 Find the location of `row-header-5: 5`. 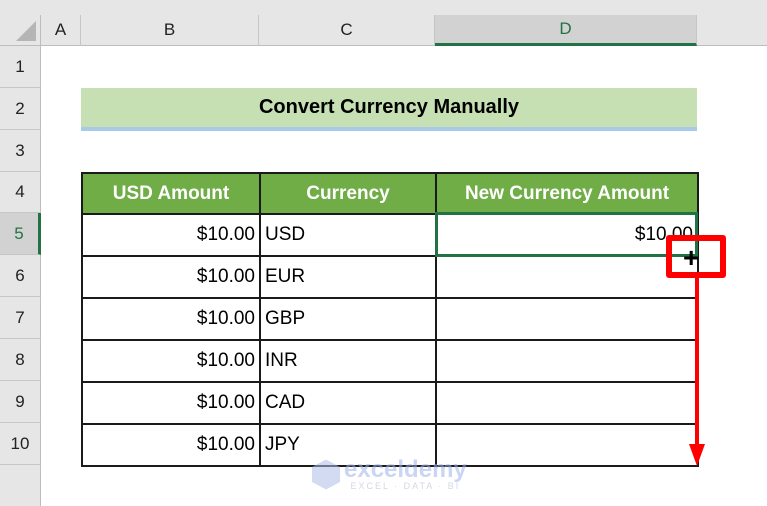

row-header-5: 5 is located at coordinates (20, 234).